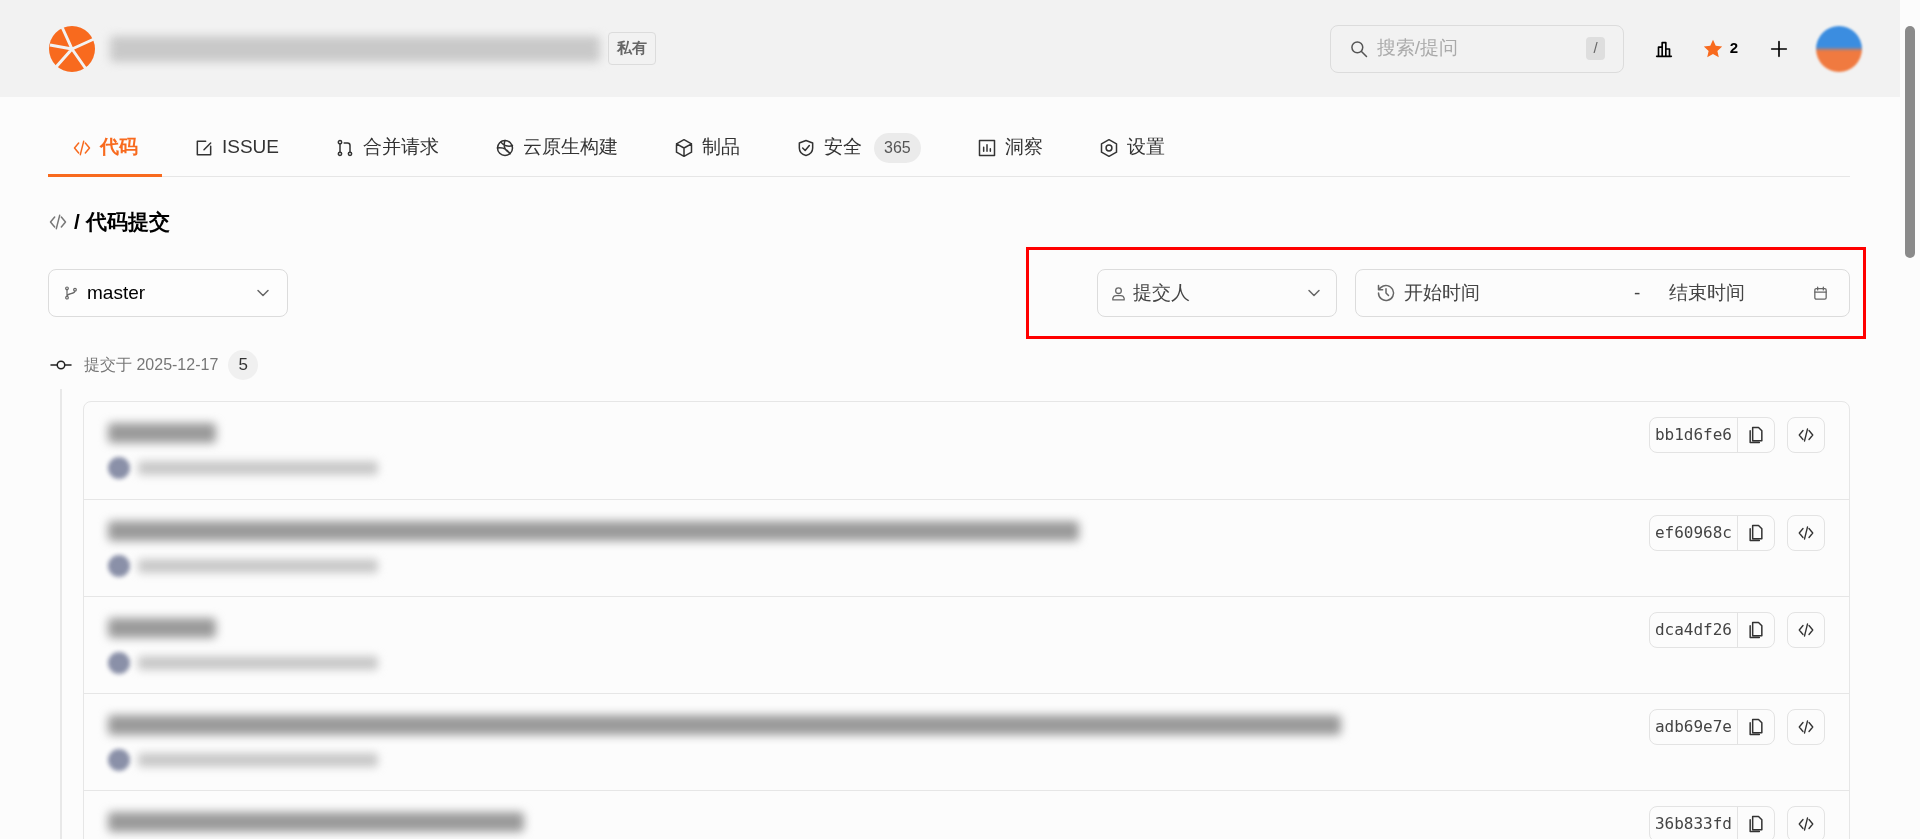  I want to click on calendar-icon, so click(1820, 293).